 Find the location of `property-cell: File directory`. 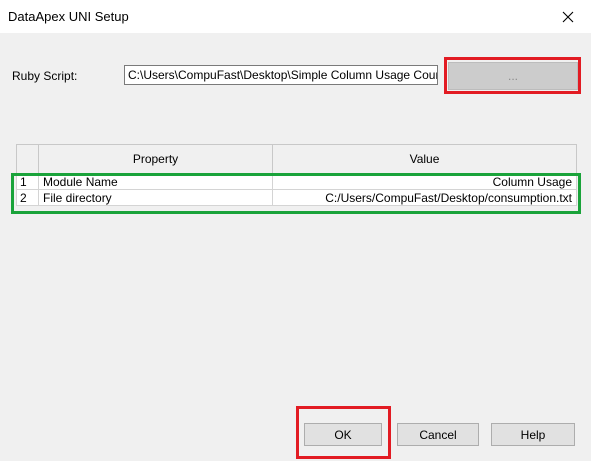

property-cell: File directory is located at coordinates (155, 197).